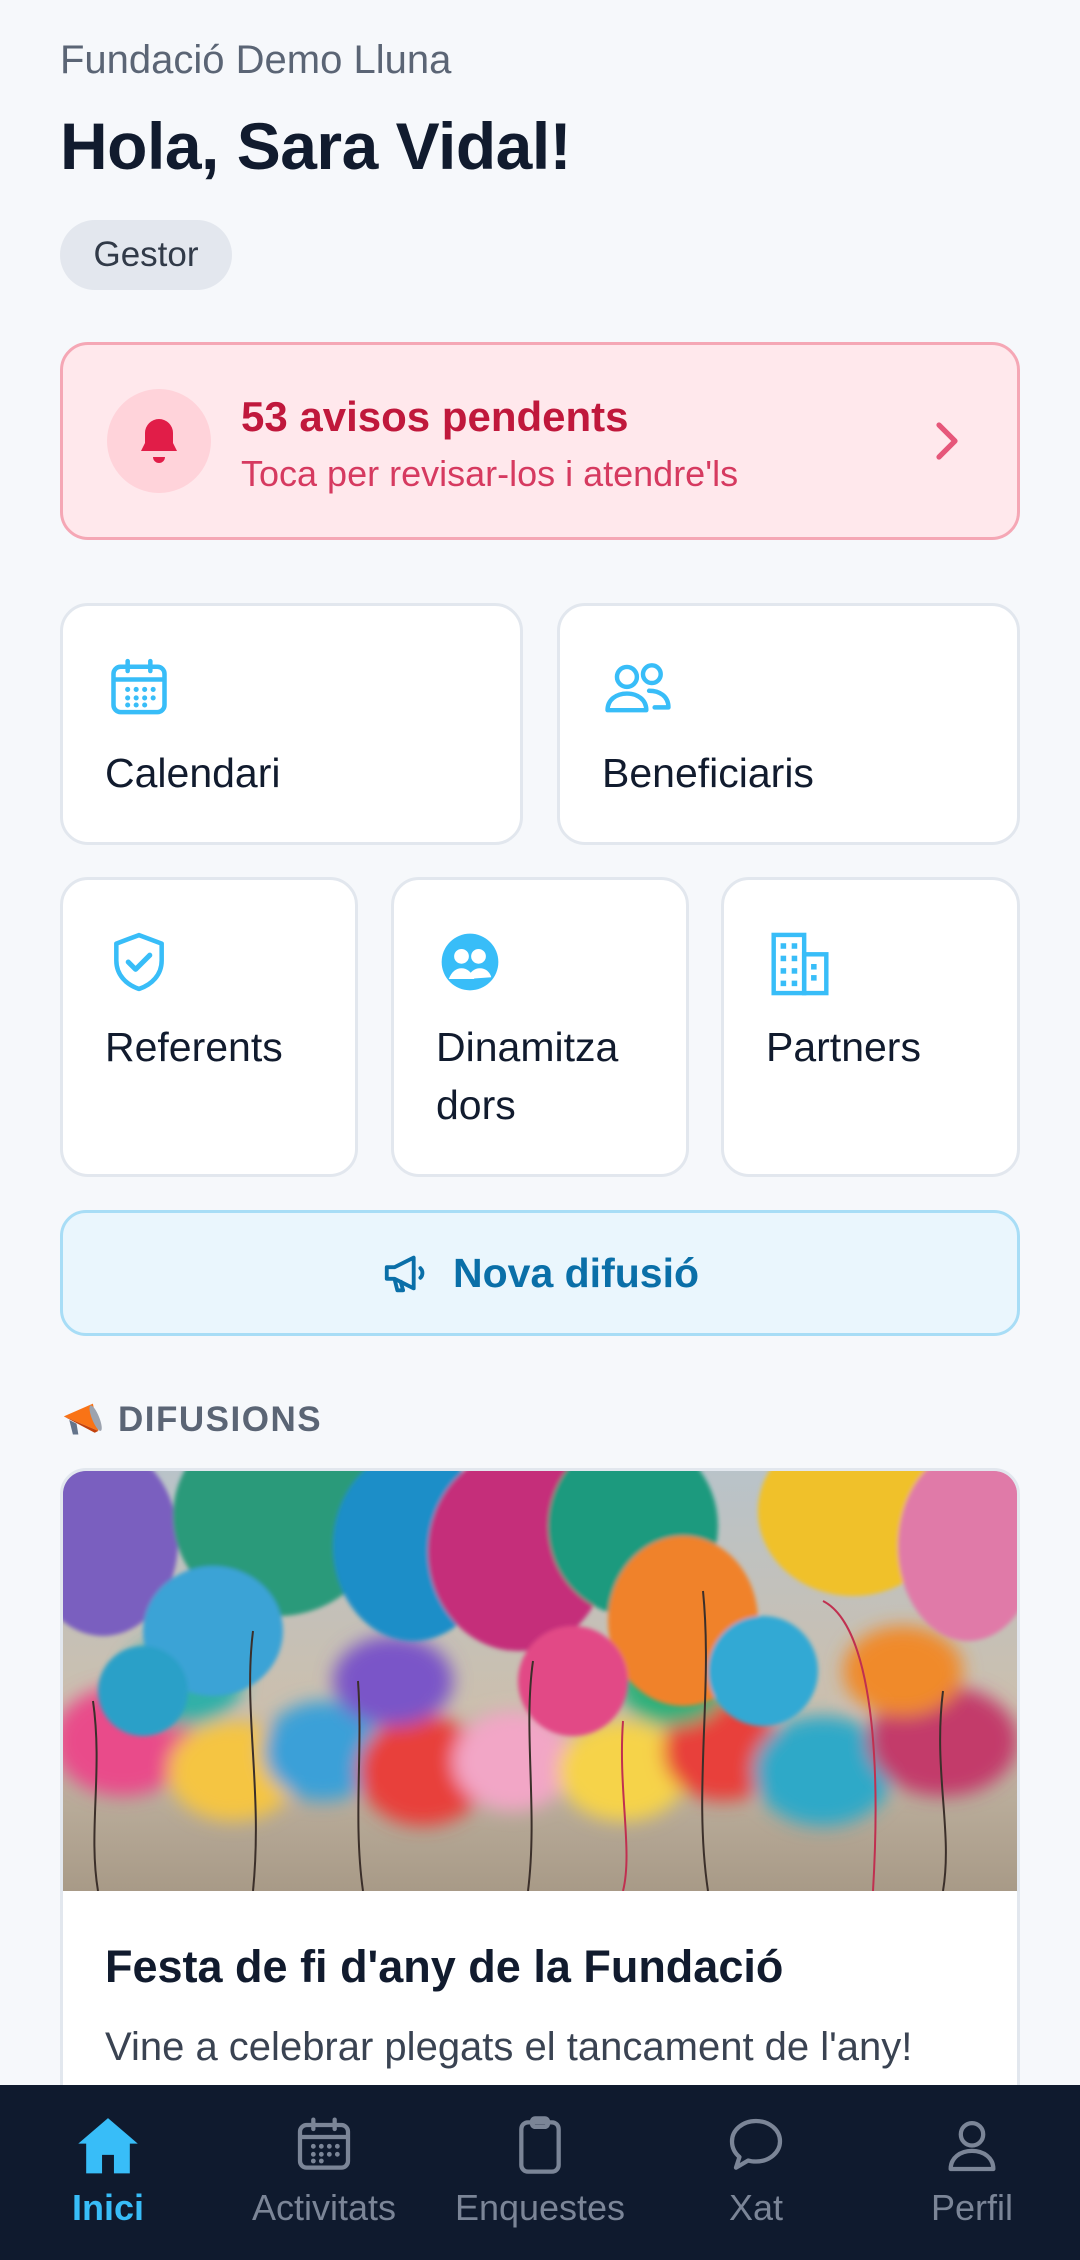 The height and width of the screenshot is (2260, 1080). I want to click on tile-calendar: Calendari, so click(291, 724).